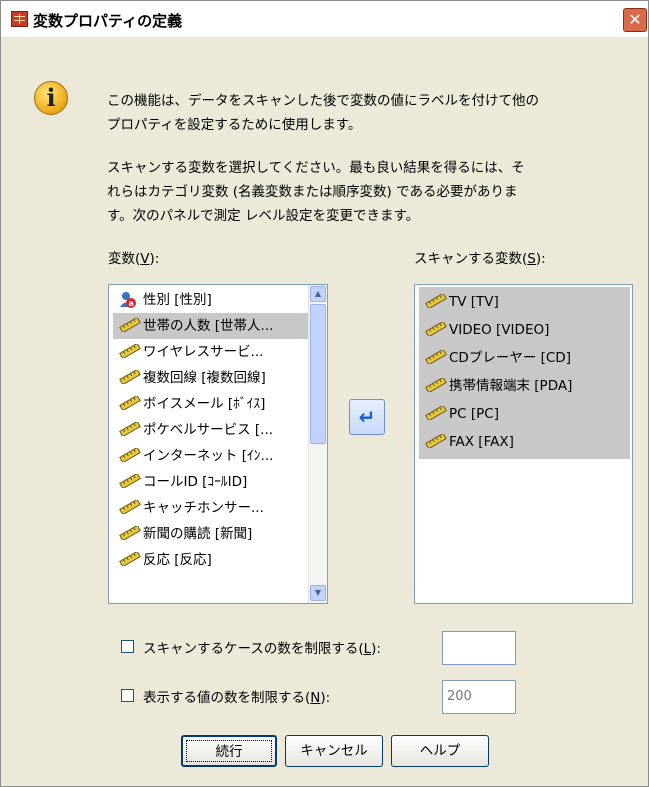 Image resolution: width=649 pixels, height=787 pixels. I want to click on limit-values-checkbox, so click(127, 695).